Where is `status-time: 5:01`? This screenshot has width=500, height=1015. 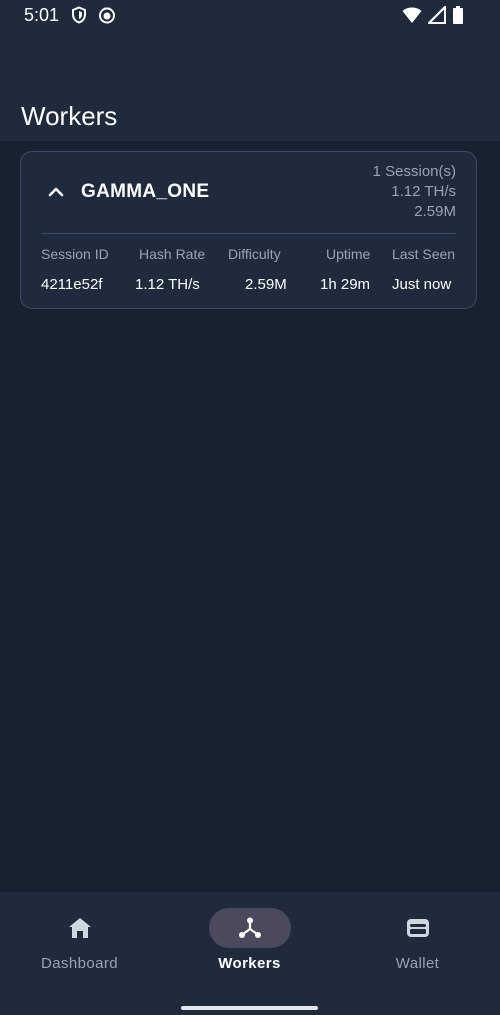 status-time: 5:01 is located at coordinates (42, 15).